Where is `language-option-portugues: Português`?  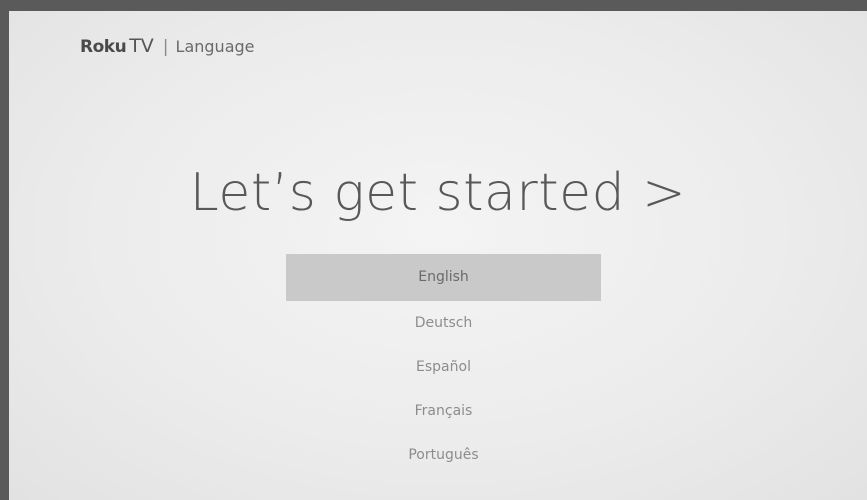 language-option-portugues: Português is located at coordinates (443, 455).